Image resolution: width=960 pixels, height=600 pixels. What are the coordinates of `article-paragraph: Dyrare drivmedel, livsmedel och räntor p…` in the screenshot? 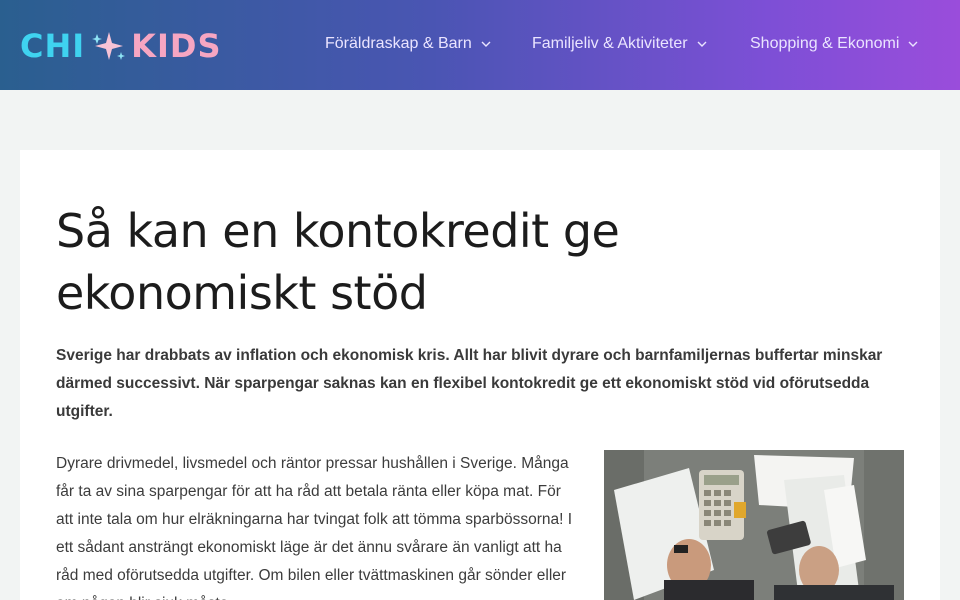 It's located at (314, 527).